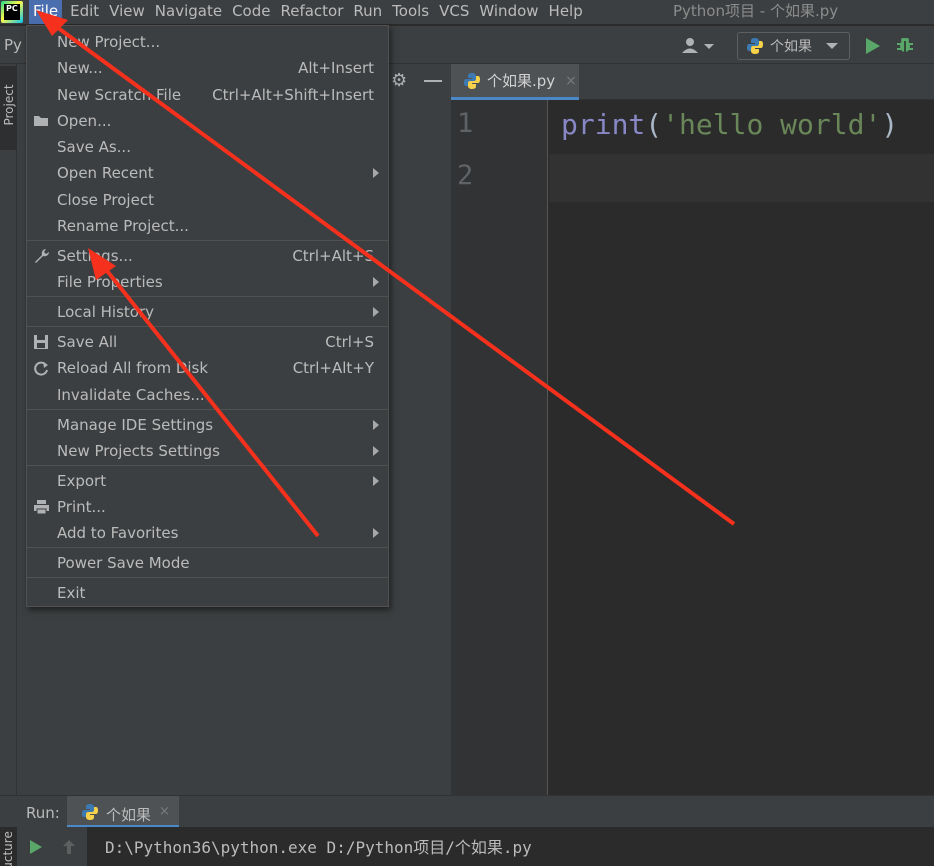  What do you see at coordinates (207, 95) in the screenshot?
I see `menu-item-new-scratch-file: New Scratch File Ctrl+Alt+Shift+Insert` at bounding box center [207, 95].